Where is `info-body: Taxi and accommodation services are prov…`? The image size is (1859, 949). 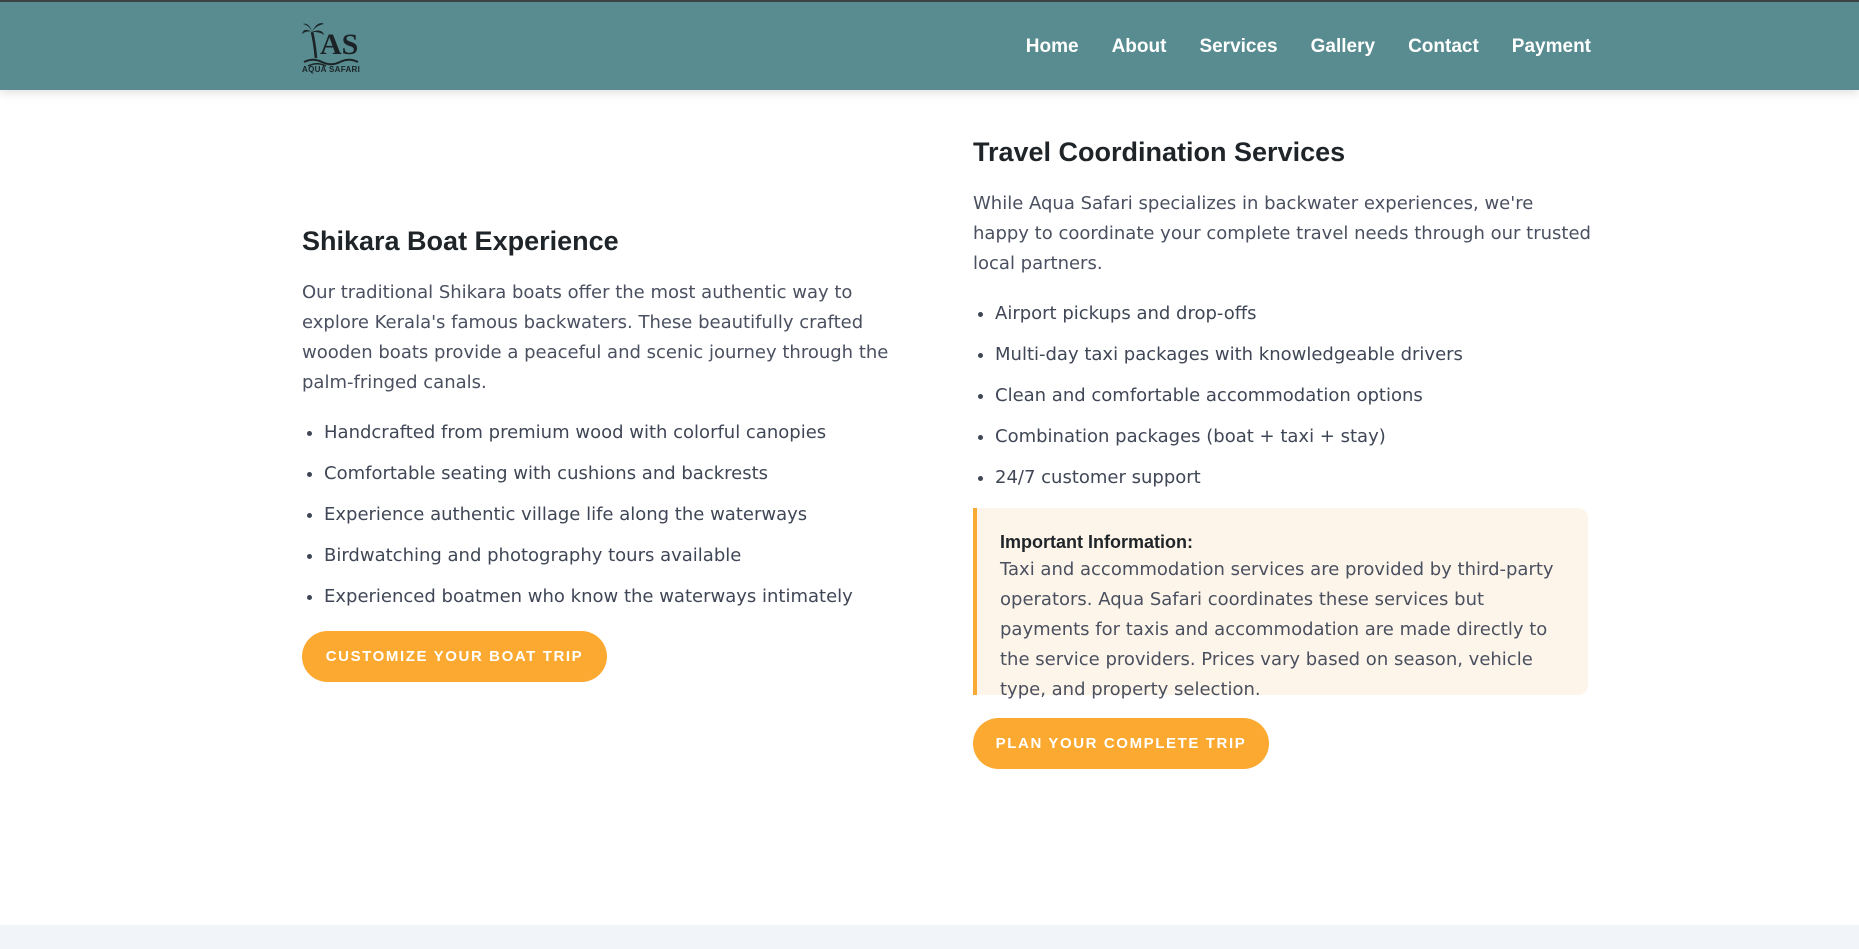
info-body: Taxi and accommodation services are prov… is located at coordinates (1277, 629).